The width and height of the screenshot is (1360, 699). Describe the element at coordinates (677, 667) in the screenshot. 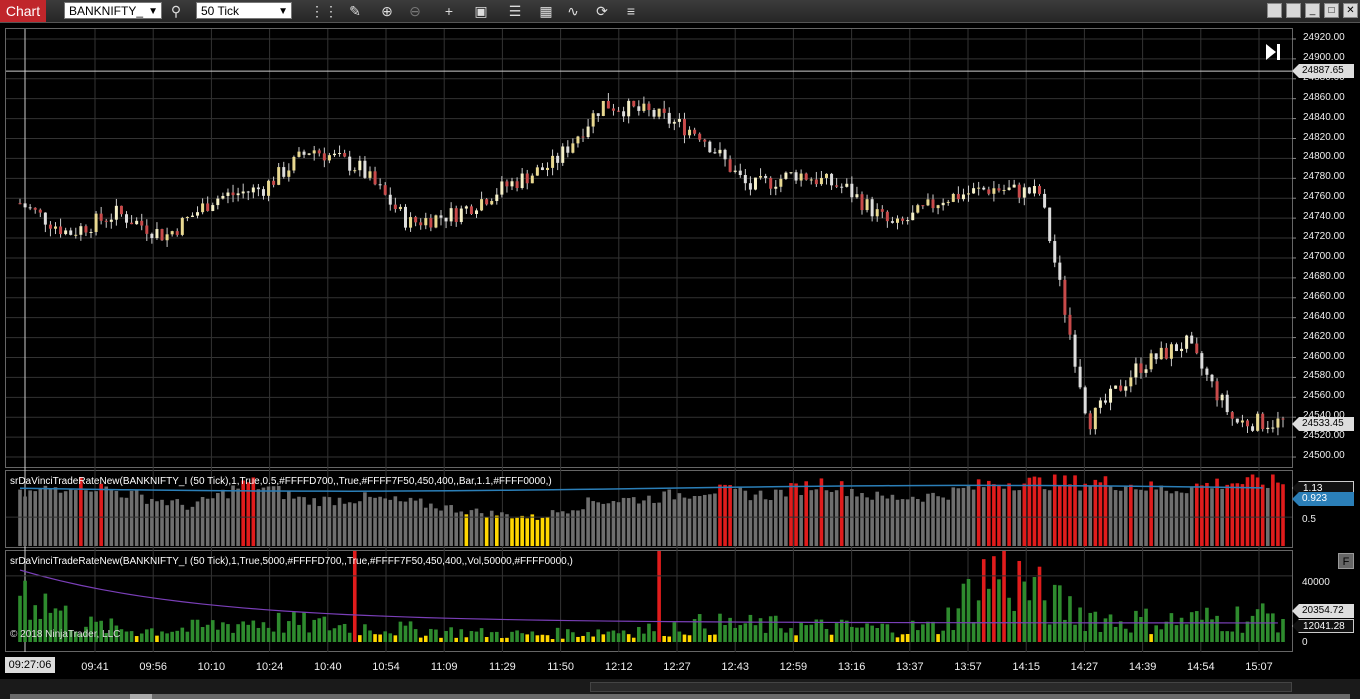

I see `time-label: 12:27` at that location.